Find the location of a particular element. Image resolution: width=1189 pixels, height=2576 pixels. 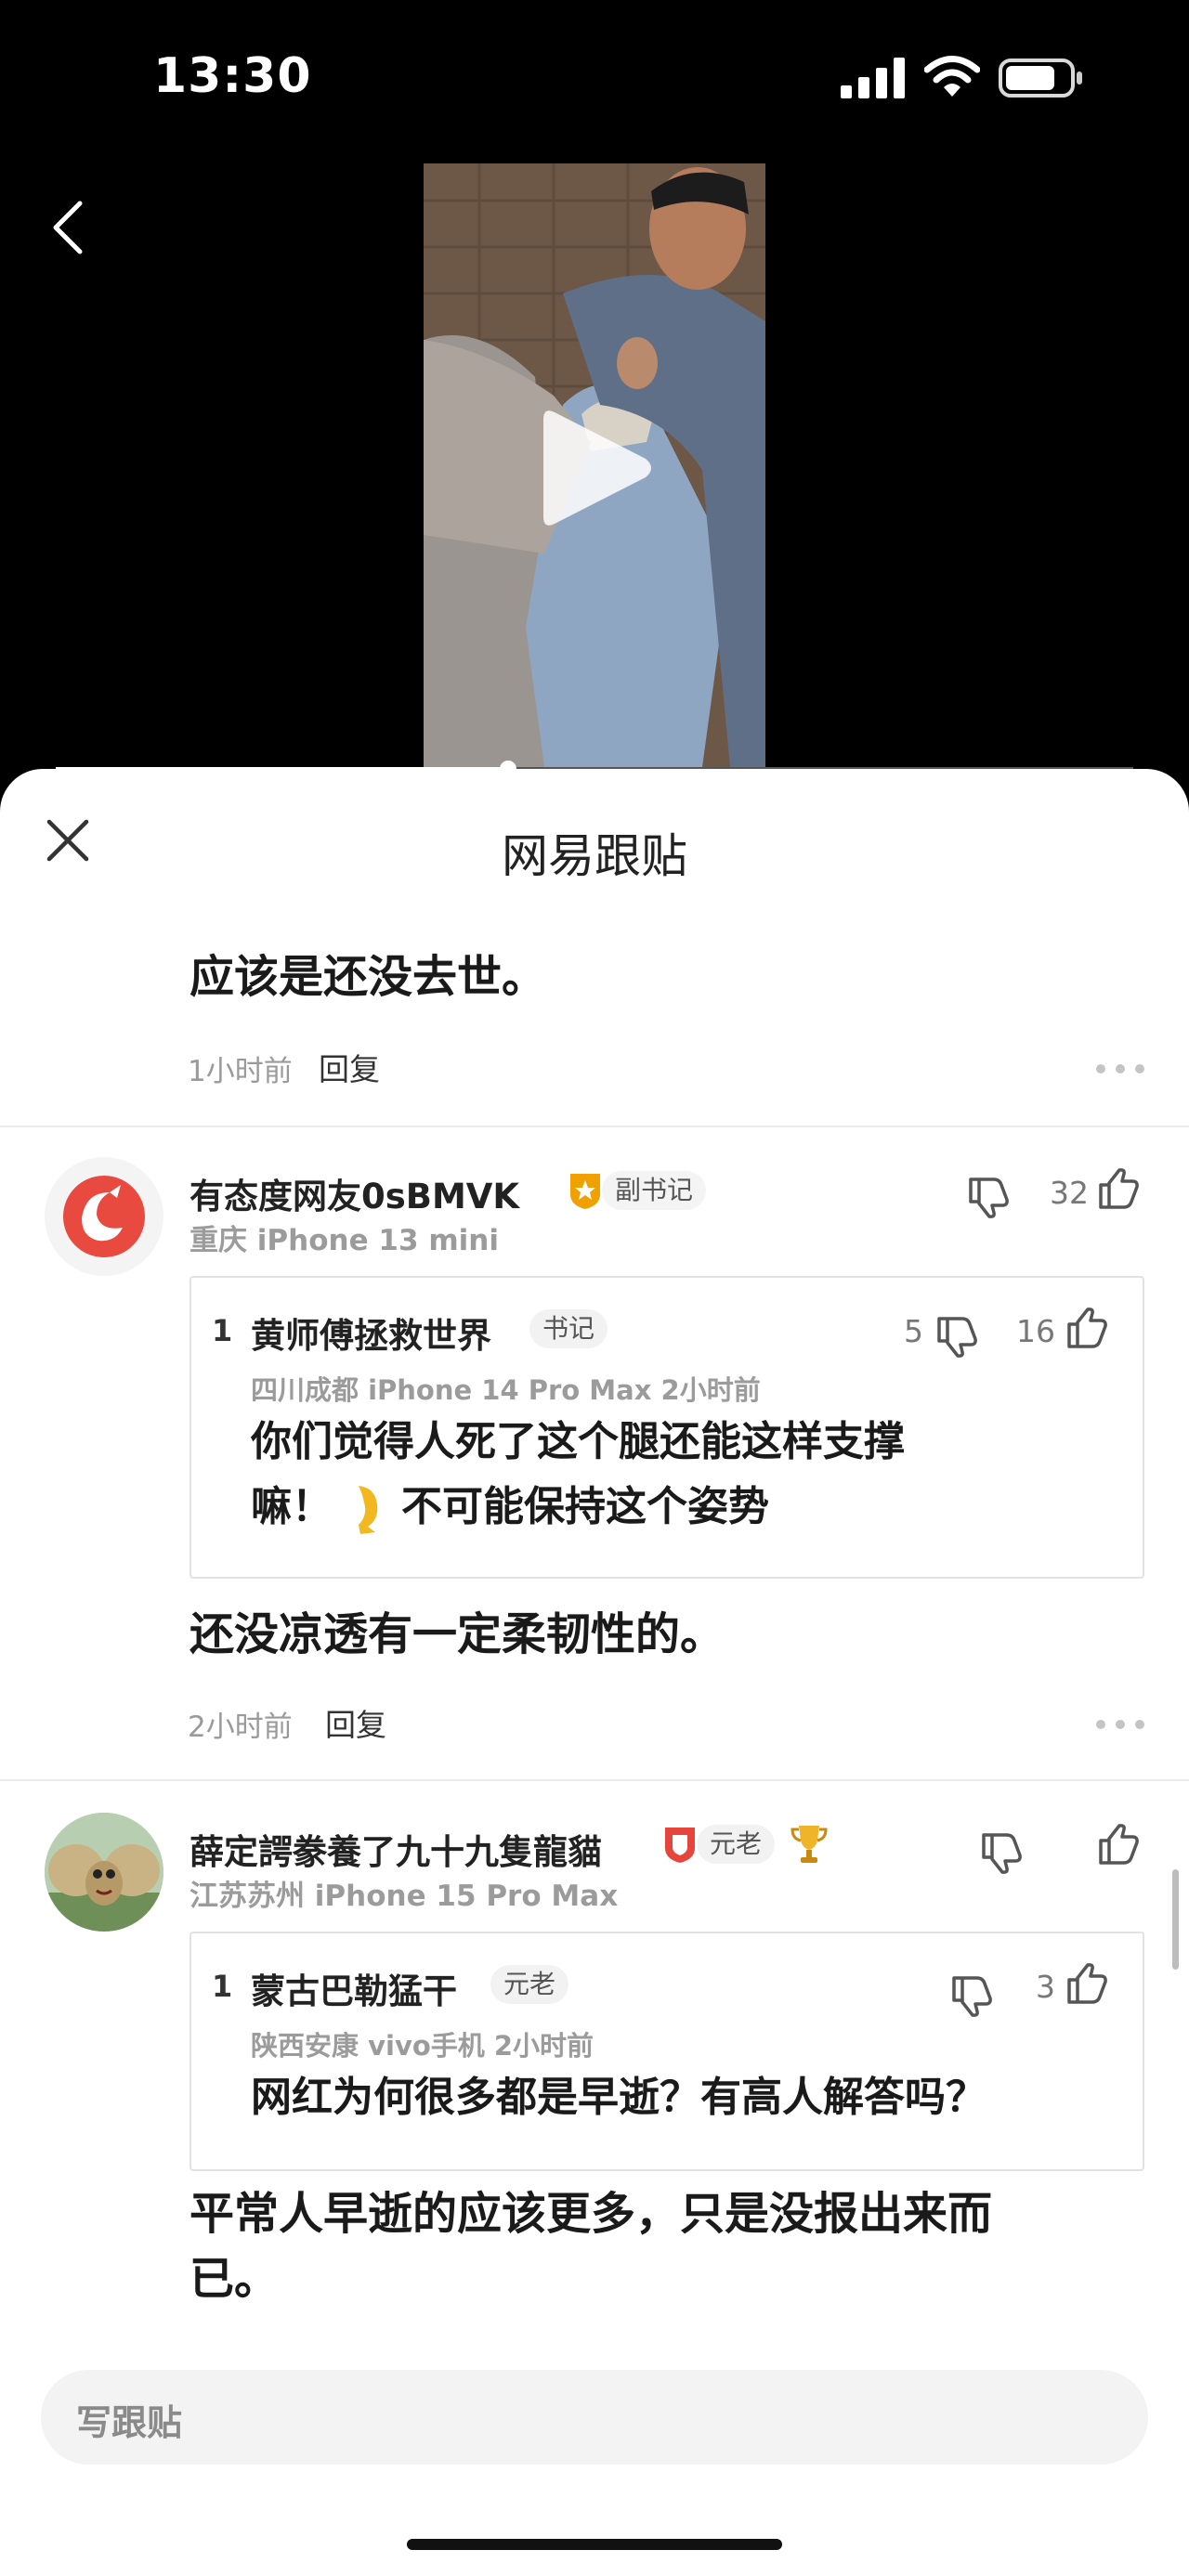

compose-comment-input: 写跟贴 is located at coordinates (594, 2417).